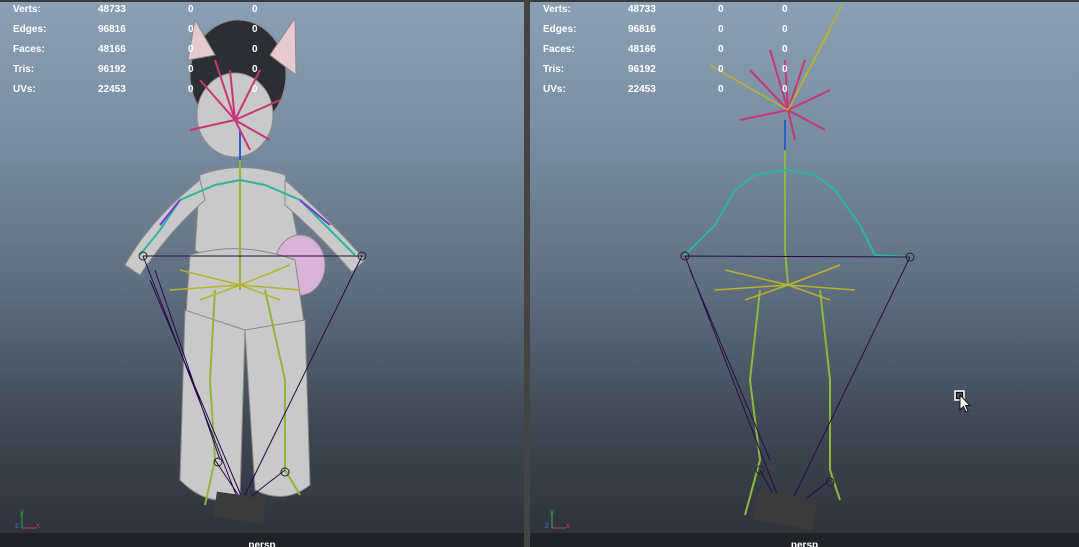 This screenshot has width=1079, height=547. Describe the element at coordinates (963, 401) in the screenshot. I see `mouse-cursor-icon` at that location.